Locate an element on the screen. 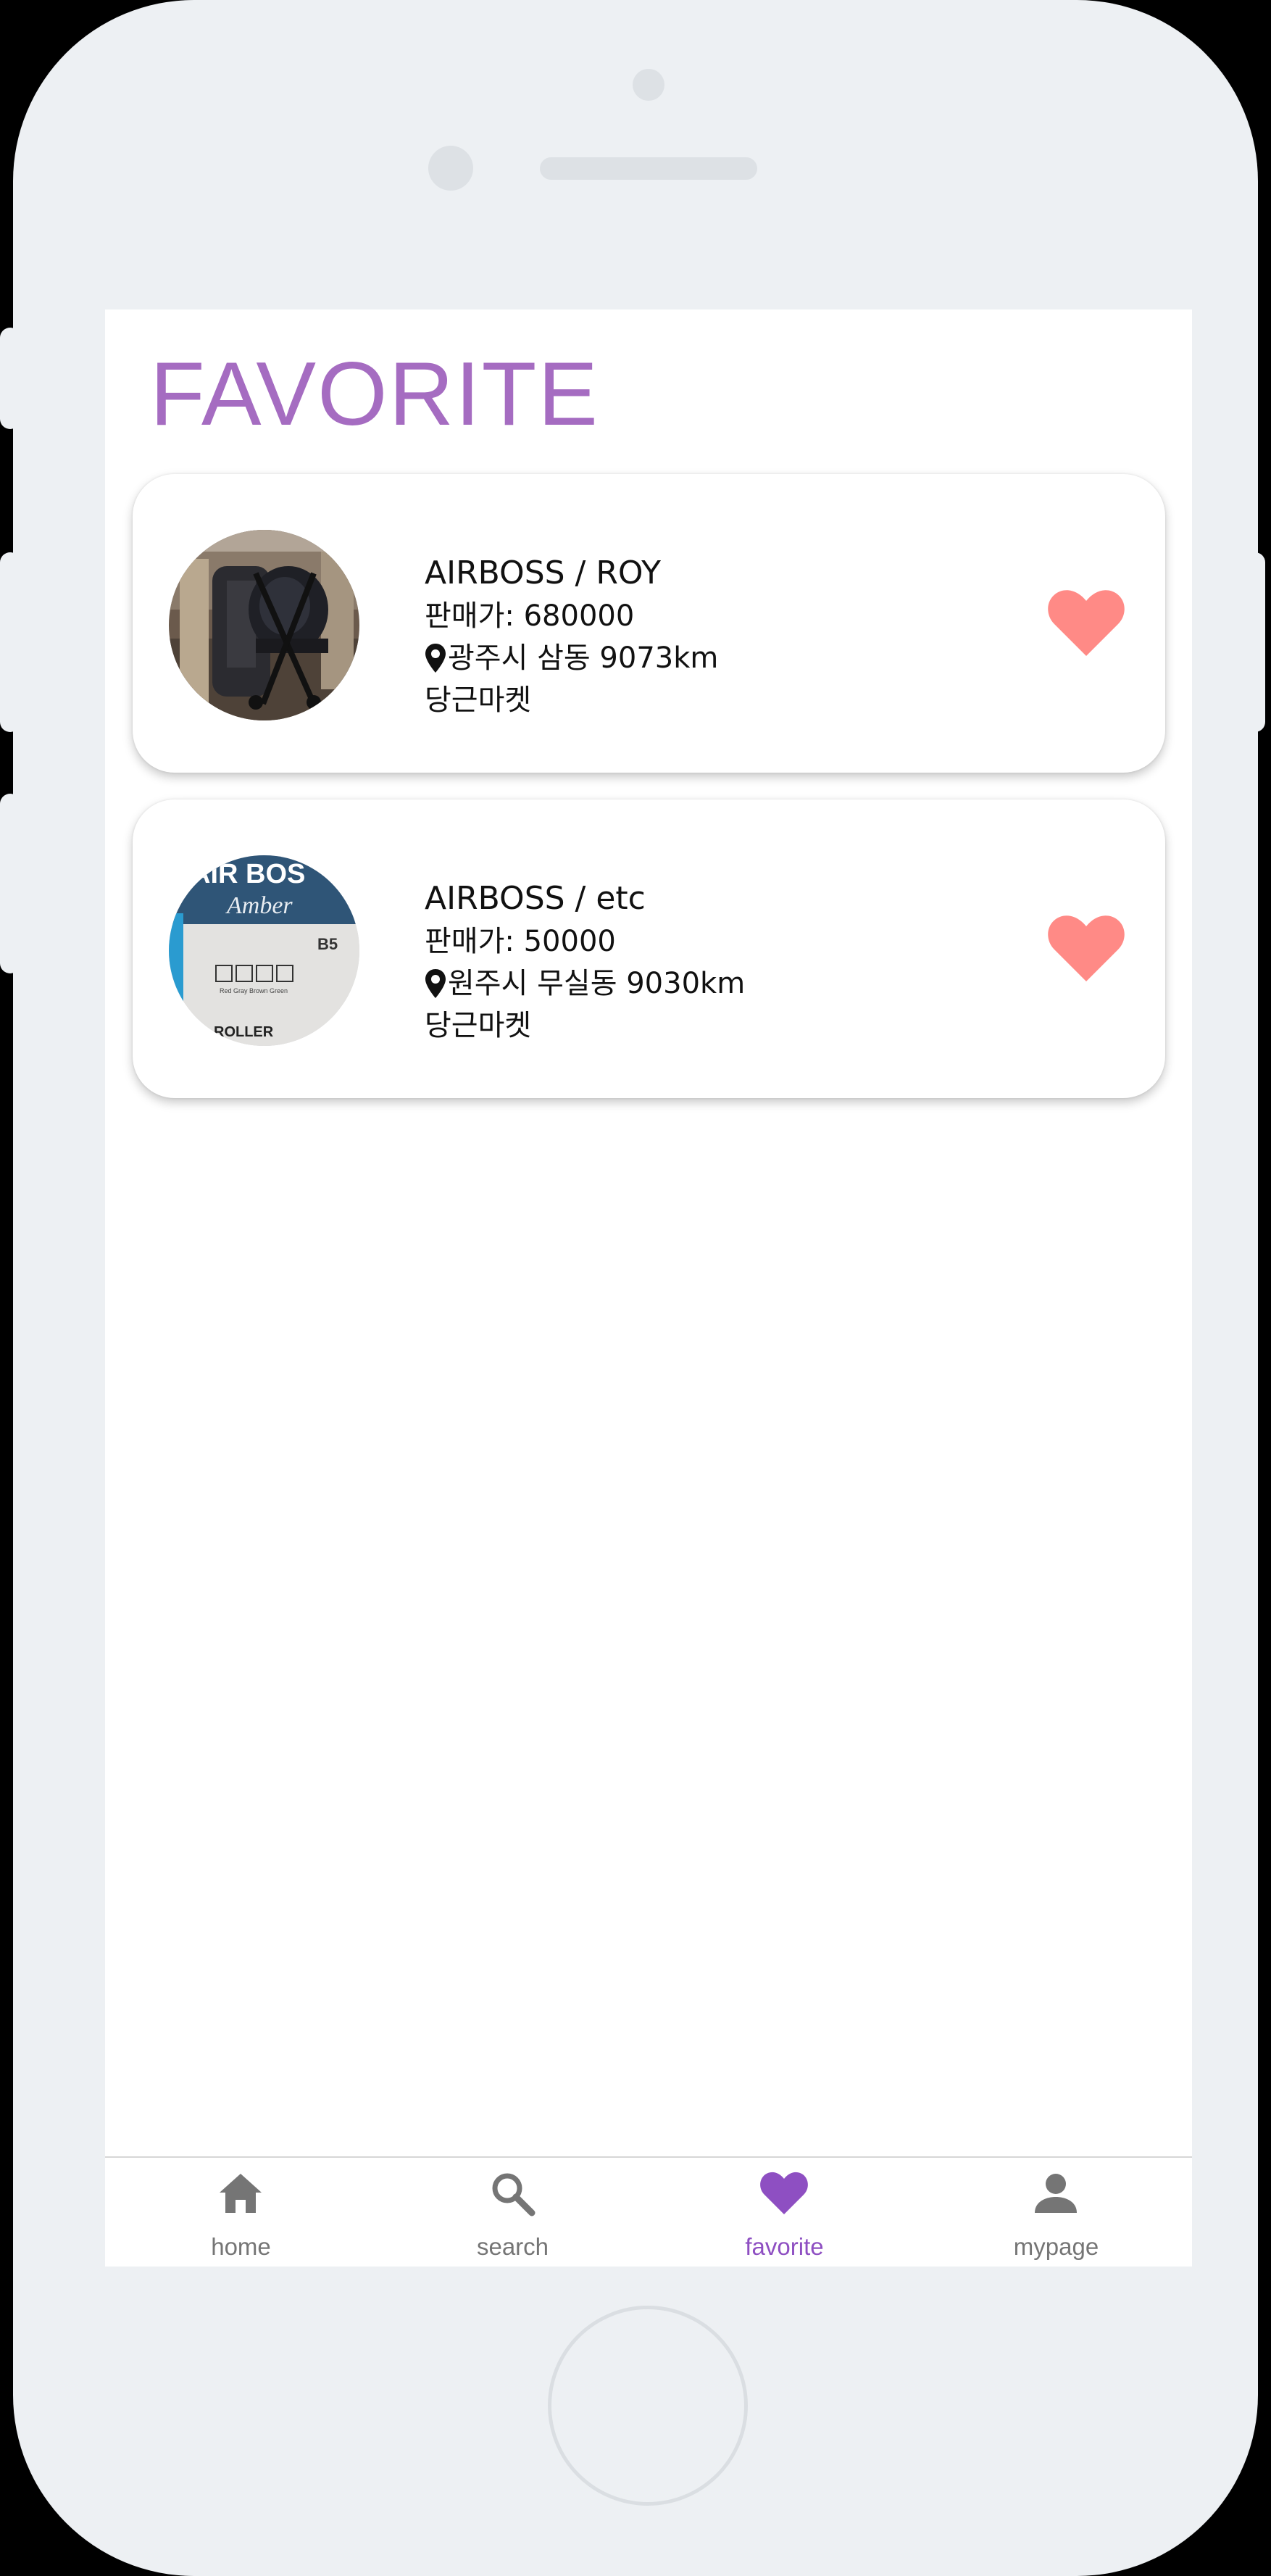  proximity-sensor is located at coordinates (451, 168).